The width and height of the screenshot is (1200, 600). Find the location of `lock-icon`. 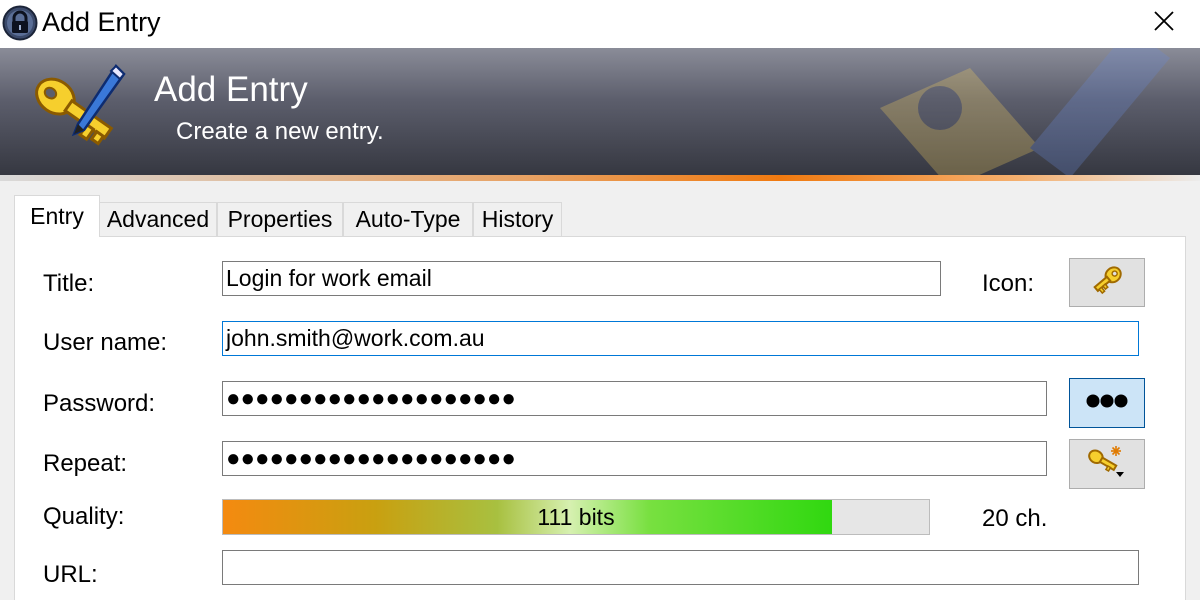

lock-icon is located at coordinates (20, 23).